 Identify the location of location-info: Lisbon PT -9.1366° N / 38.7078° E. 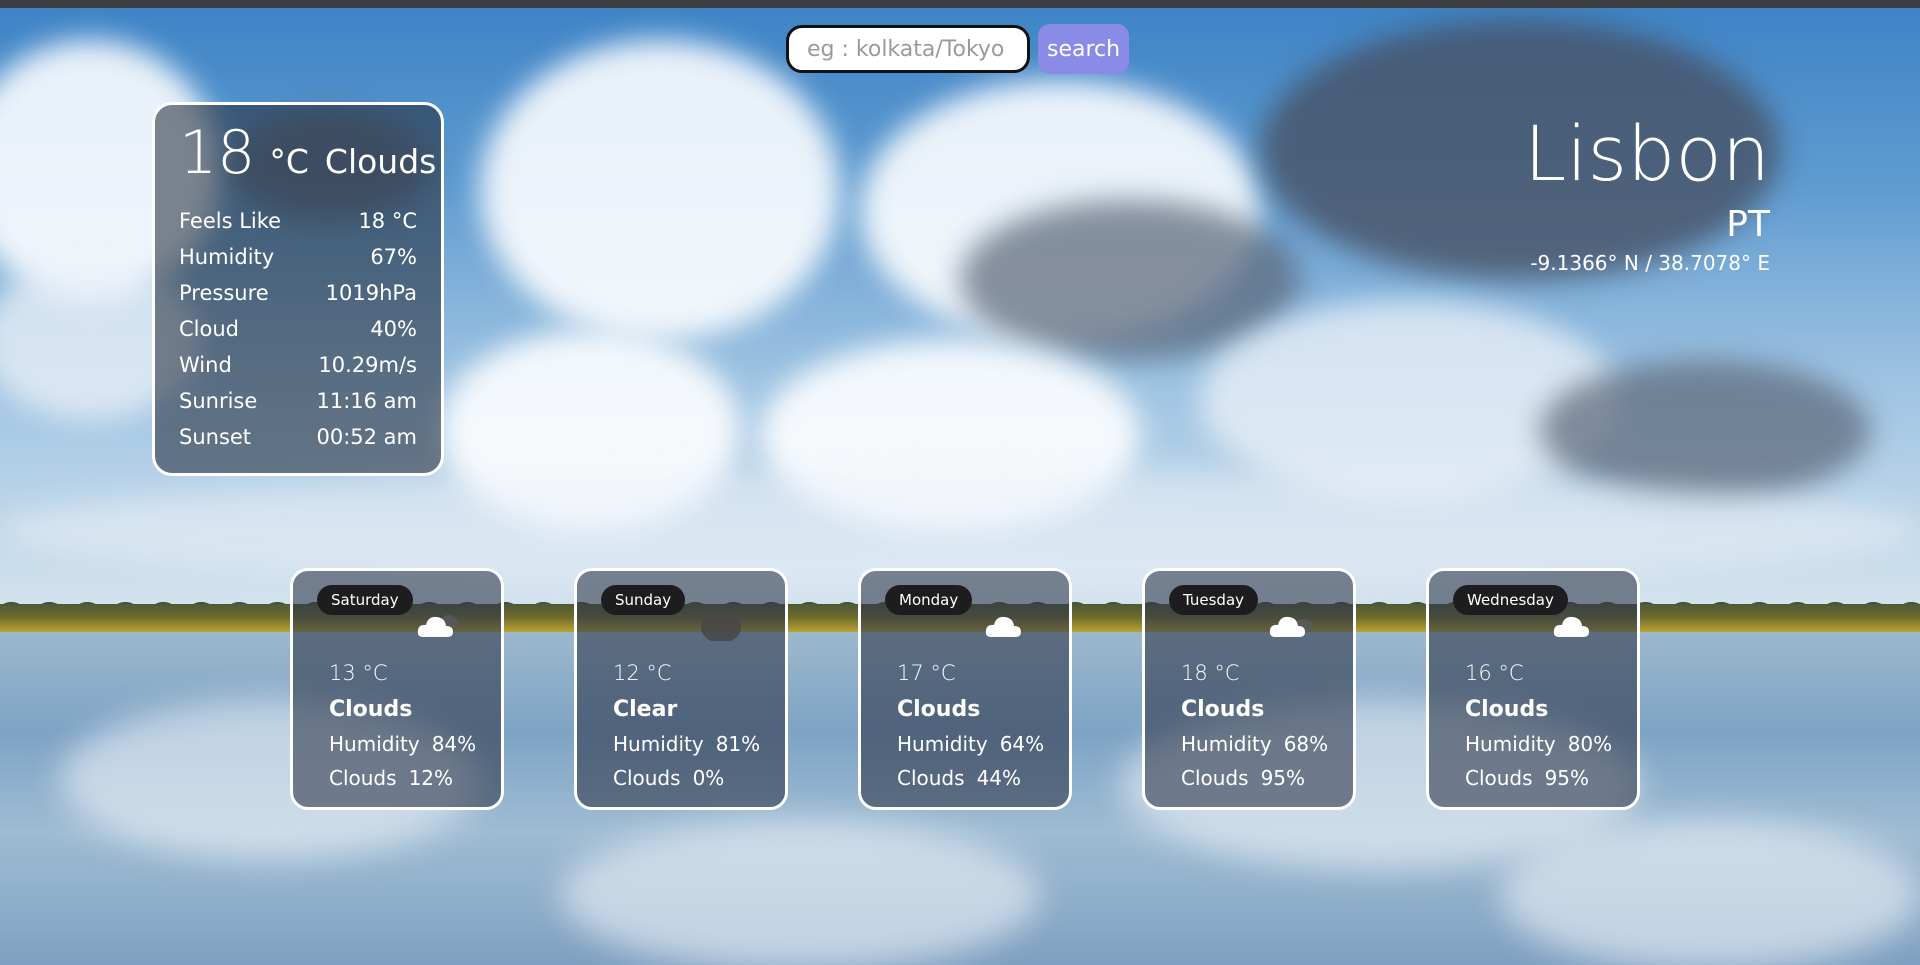
(1647, 193).